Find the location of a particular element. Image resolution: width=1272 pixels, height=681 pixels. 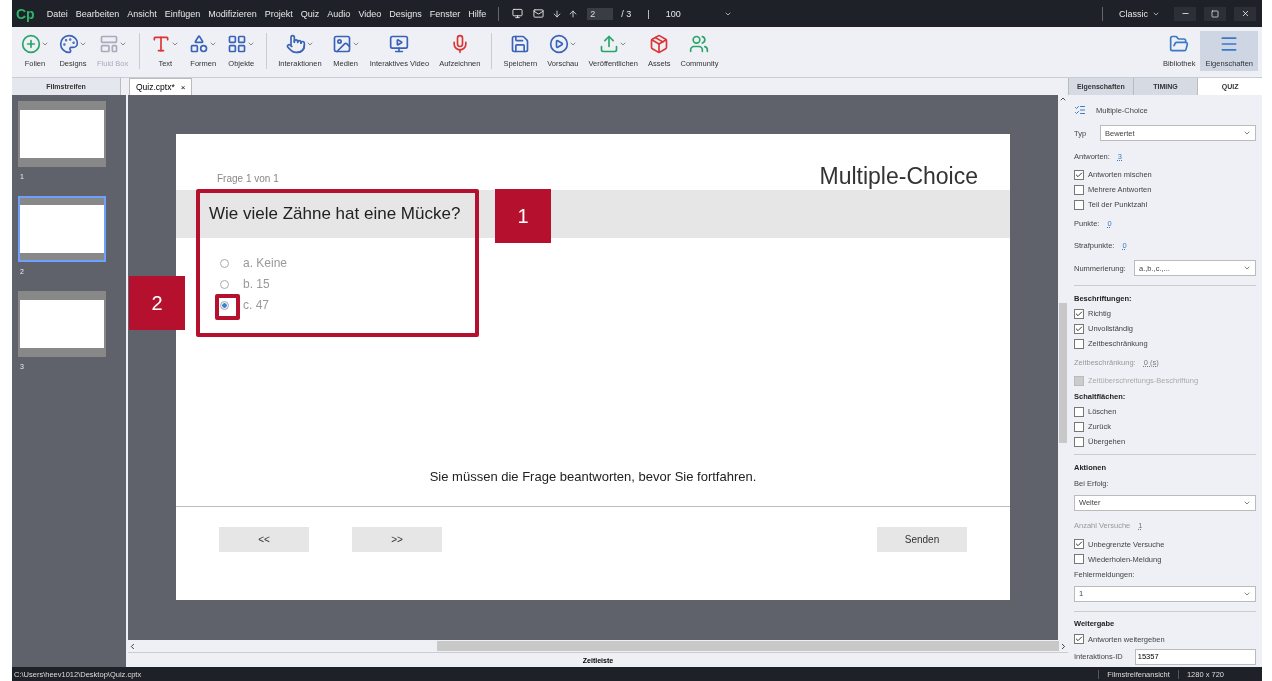

page-total: / 3 is located at coordinates (626, 13).